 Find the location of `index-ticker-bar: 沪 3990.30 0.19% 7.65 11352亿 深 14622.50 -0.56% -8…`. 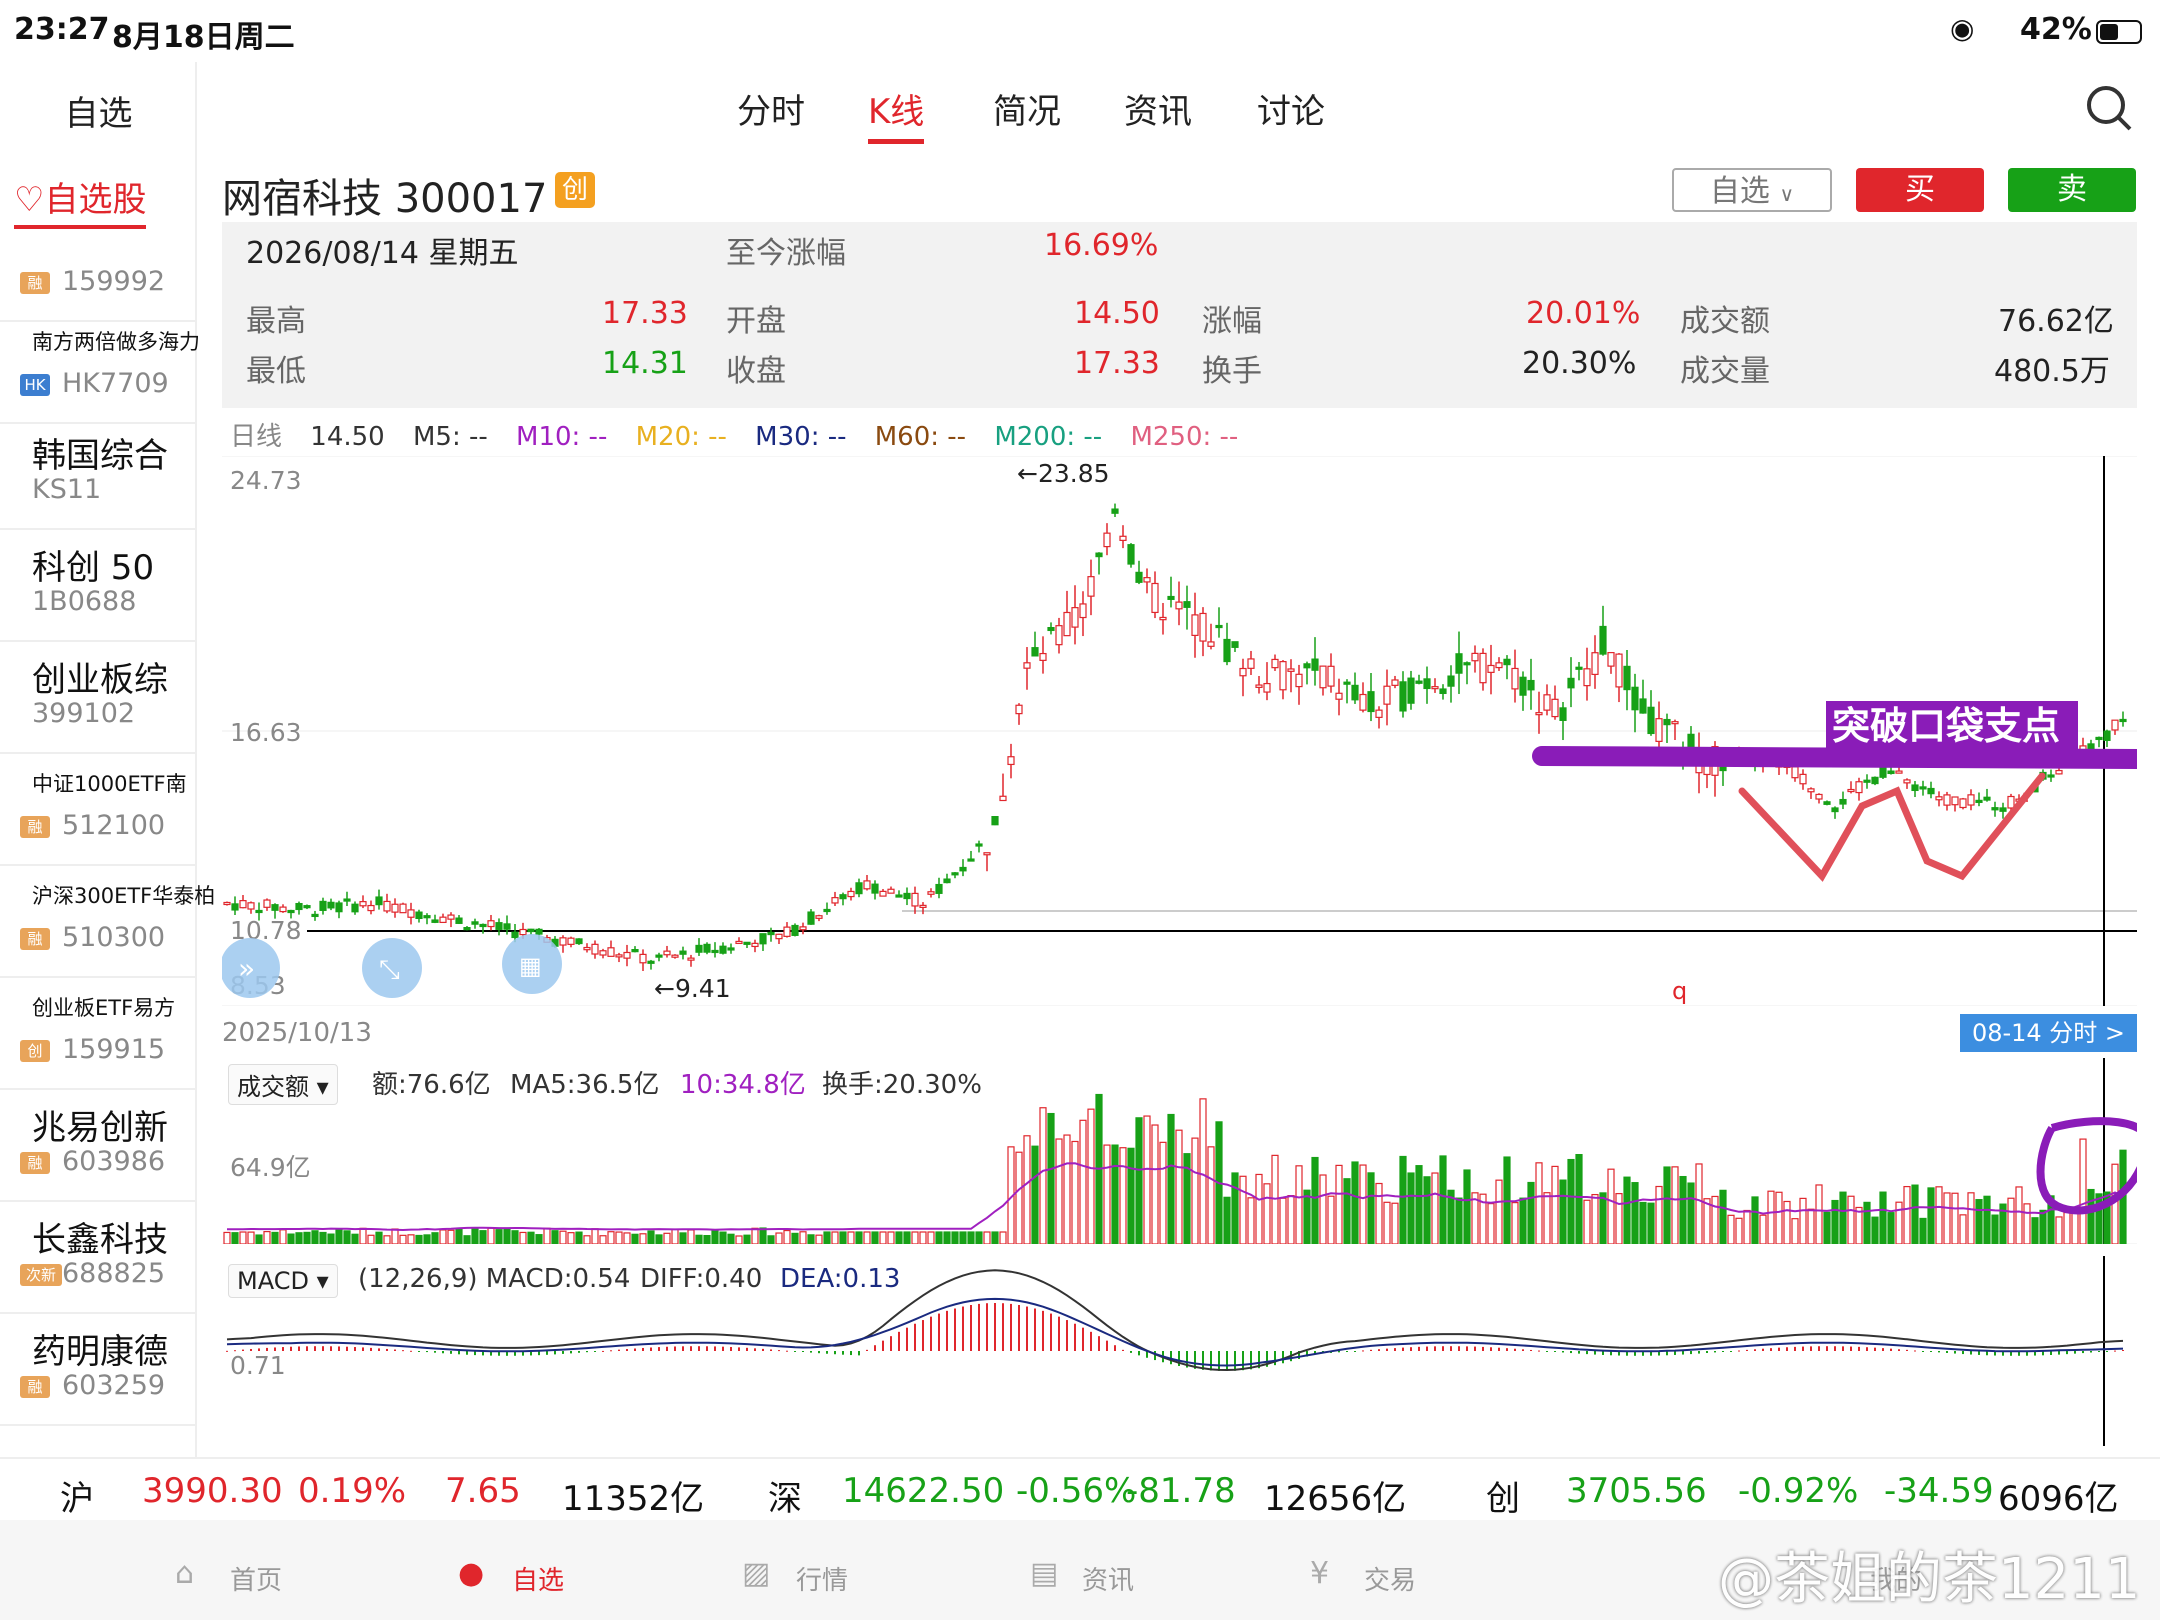

index-ticker-bar: 沪 3990.30 0.19% 7.65 11352亿 深 14622.50 -0.56% -8… is located at coordinates (1080, 1488).